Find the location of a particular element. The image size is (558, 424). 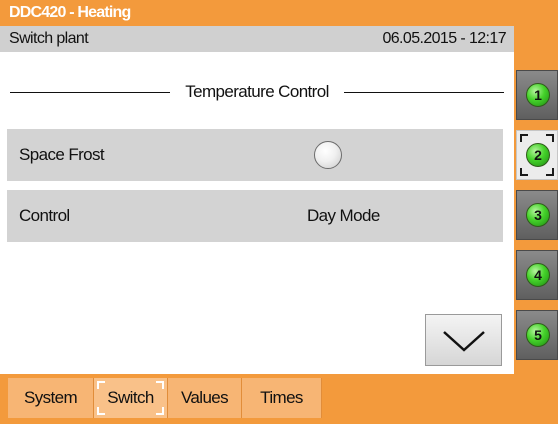

section-title: Temperature Control is located at coordinates (257, 91).